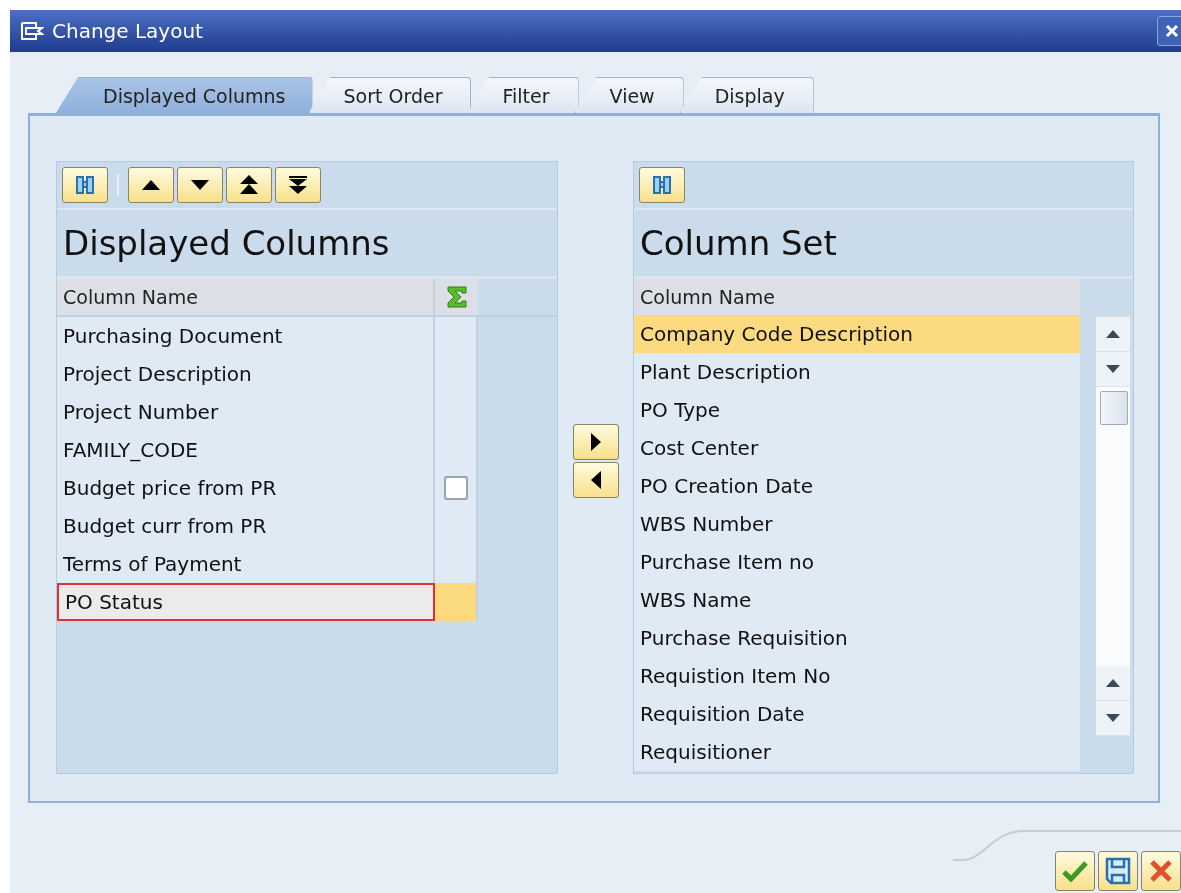 Image resolution: width=1181 pixels, height=893 pixels. I want to click on table-cell: Budget curr from PR, so click(246, 526).